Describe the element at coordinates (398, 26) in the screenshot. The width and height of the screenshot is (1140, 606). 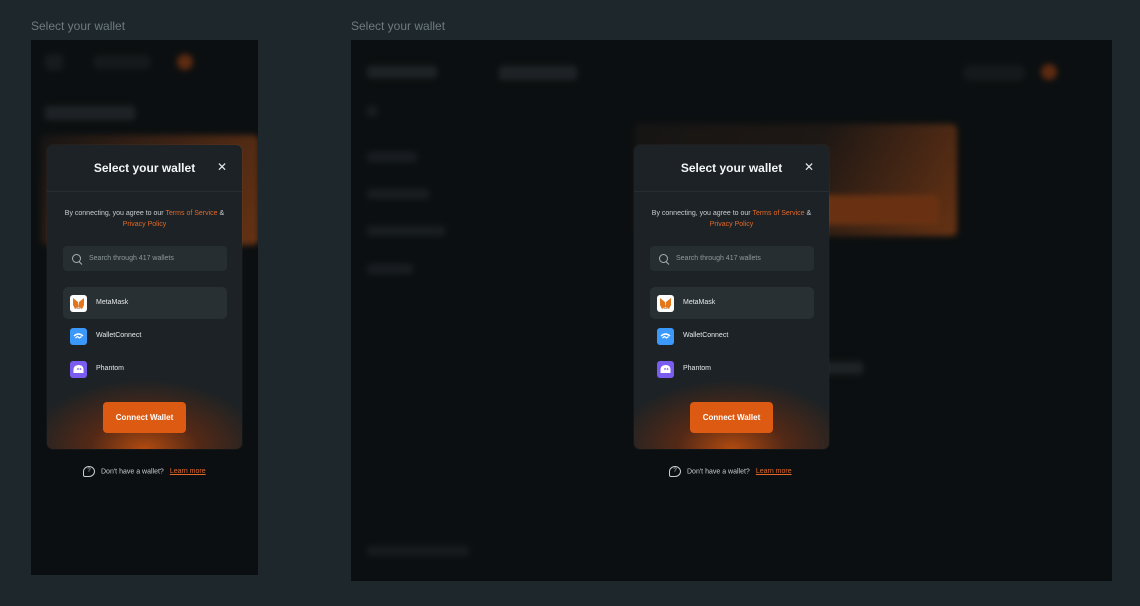
I see `desktop-frame-label: Select your wallet` at that location.